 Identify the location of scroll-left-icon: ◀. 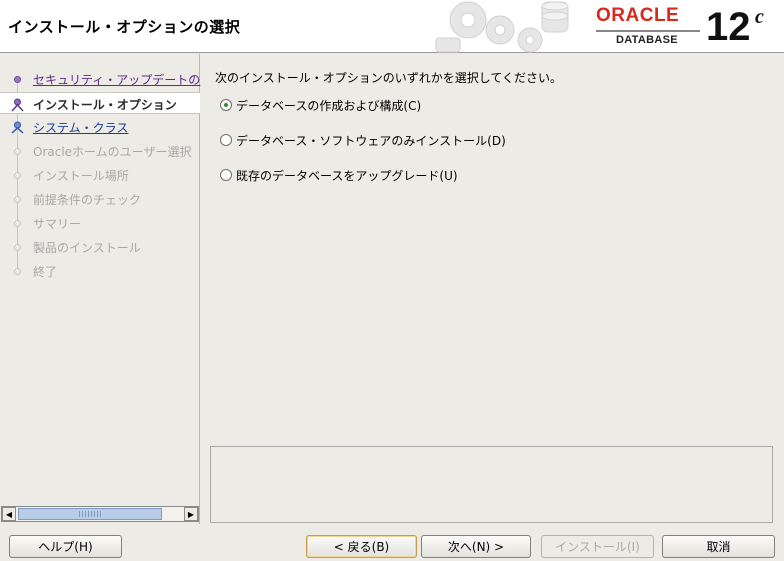
(9, 514).